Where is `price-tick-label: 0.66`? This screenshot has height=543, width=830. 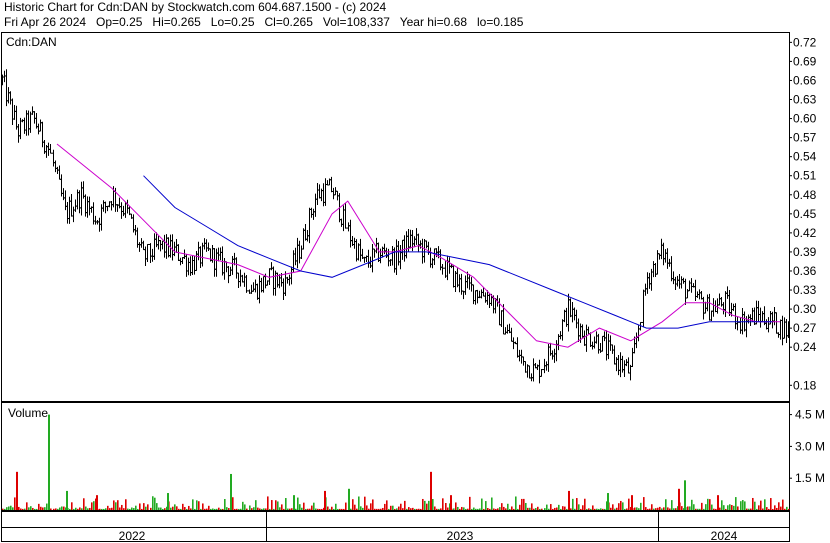 price-tick-label: 0.66 is located at coordinates (805, 80).